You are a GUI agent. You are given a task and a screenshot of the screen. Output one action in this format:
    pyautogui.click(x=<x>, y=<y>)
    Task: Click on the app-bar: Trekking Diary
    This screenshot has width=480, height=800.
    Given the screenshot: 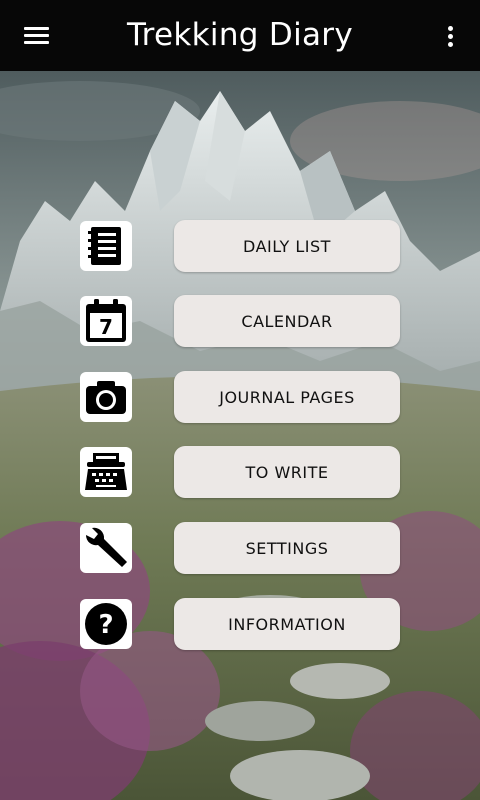 What is the action you would take?
    pyautogui.click(x=240, y=35)
    